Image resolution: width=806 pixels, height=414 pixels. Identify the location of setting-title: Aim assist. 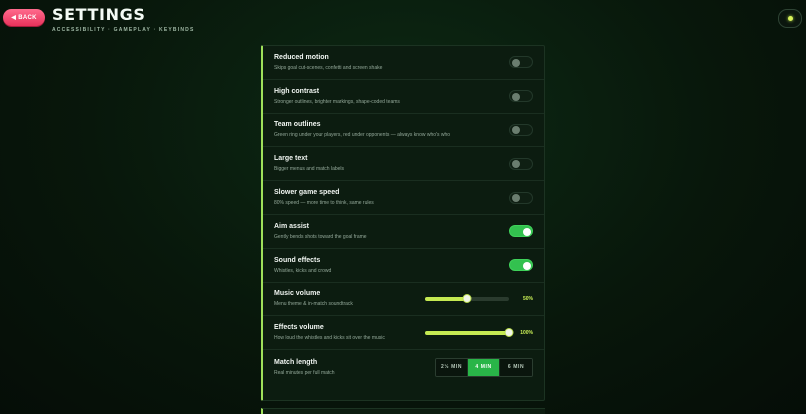
(292, 226).